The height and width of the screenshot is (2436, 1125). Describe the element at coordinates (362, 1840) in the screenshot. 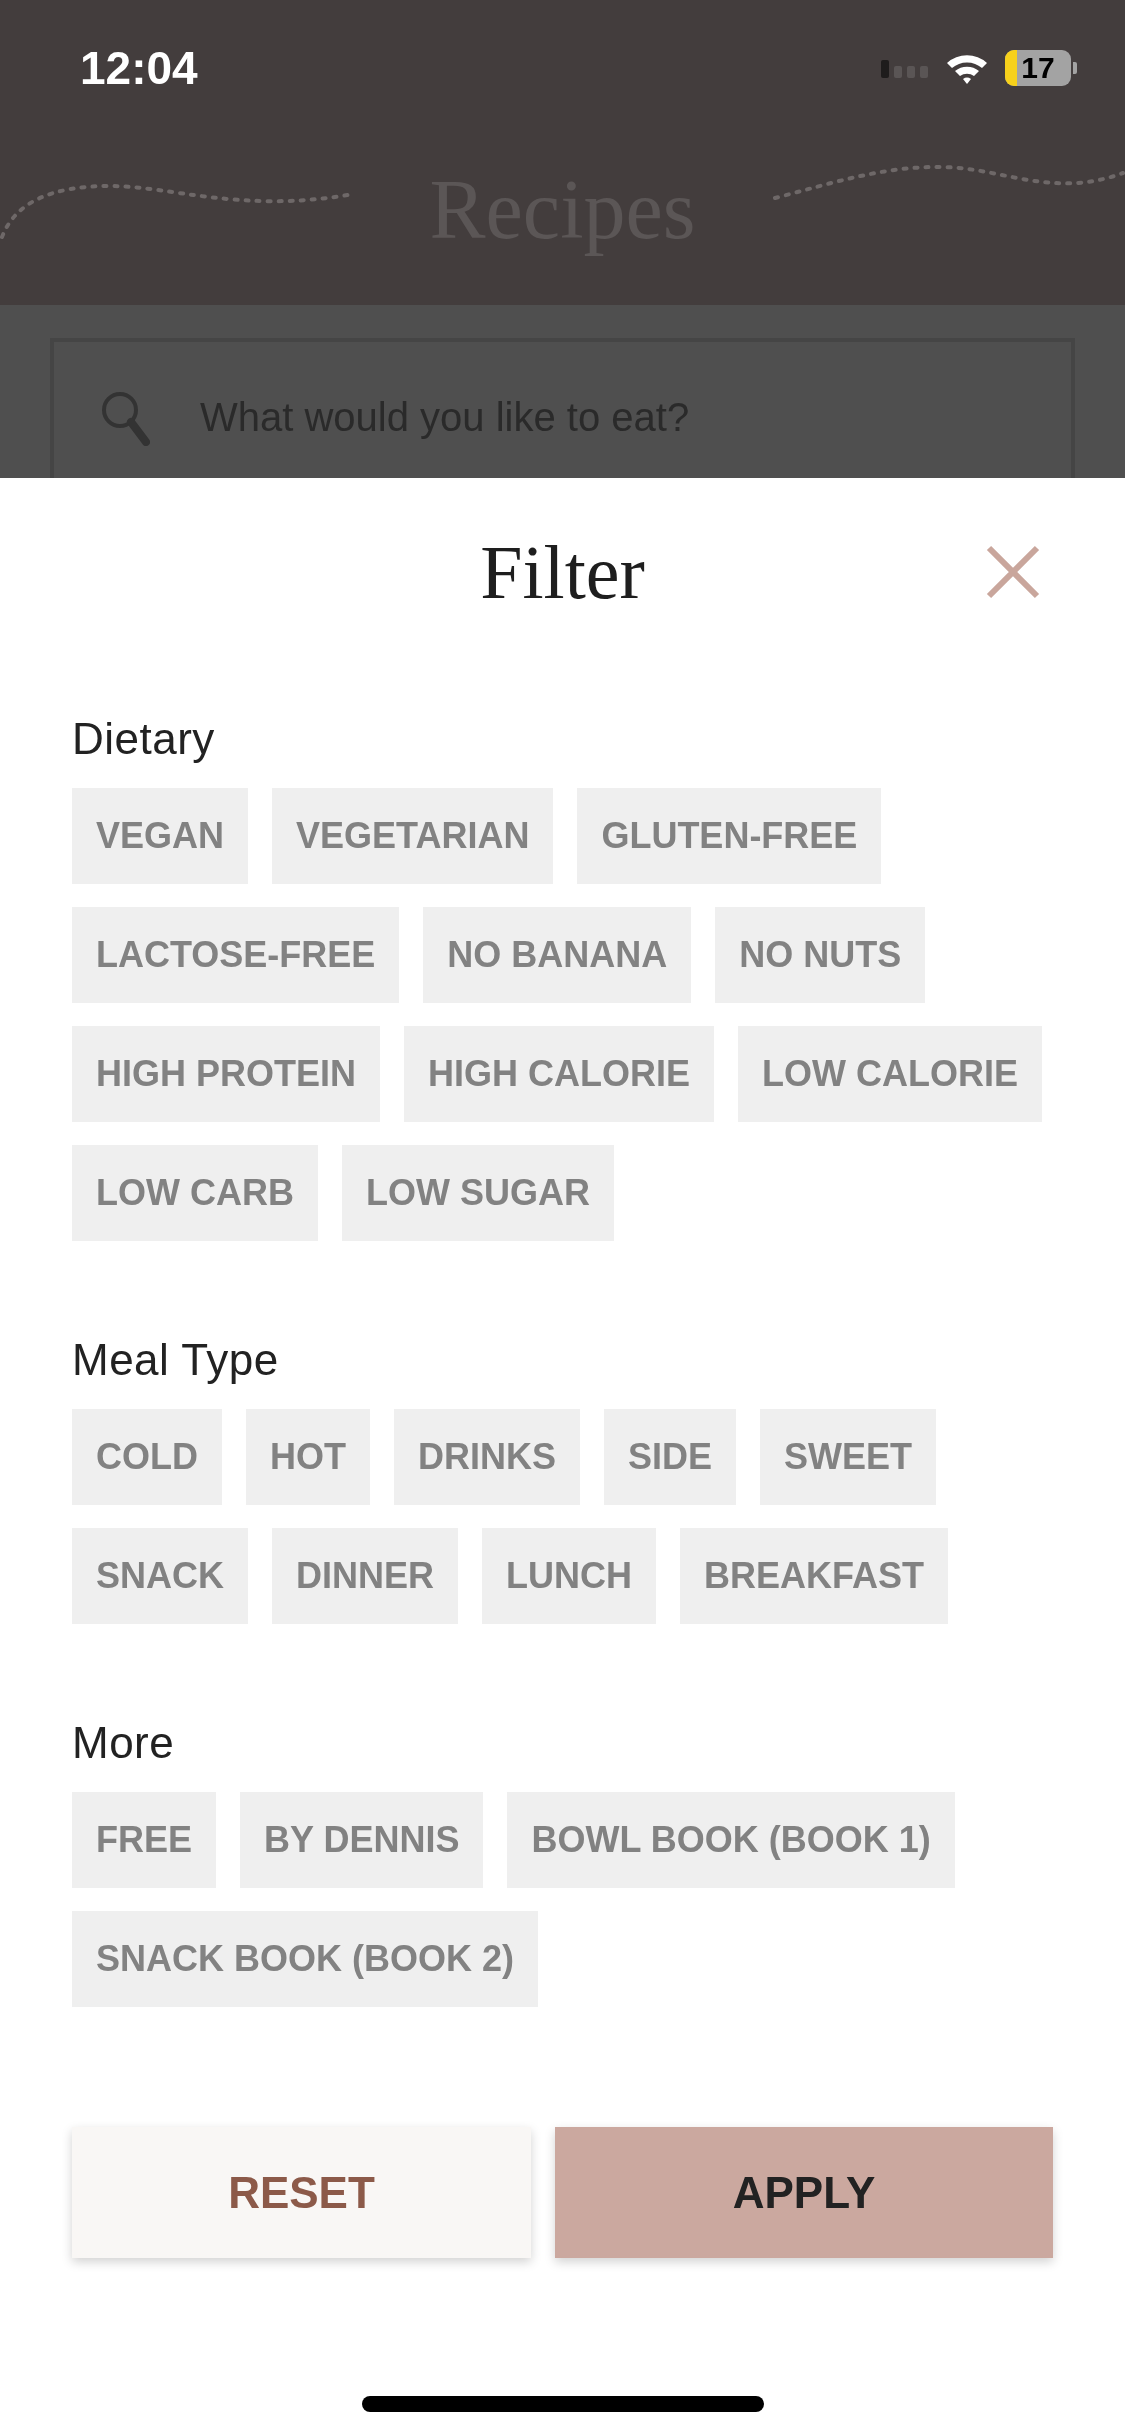

I see `filter-chip: BY DENNIS` at that location.